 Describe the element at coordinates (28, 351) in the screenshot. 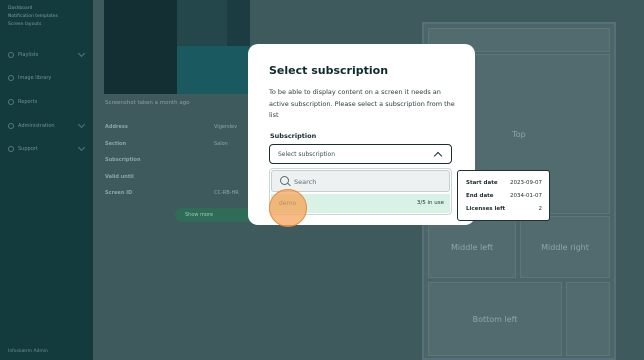

I see `sidebar-footer: Infoskærm Admin` at that location.